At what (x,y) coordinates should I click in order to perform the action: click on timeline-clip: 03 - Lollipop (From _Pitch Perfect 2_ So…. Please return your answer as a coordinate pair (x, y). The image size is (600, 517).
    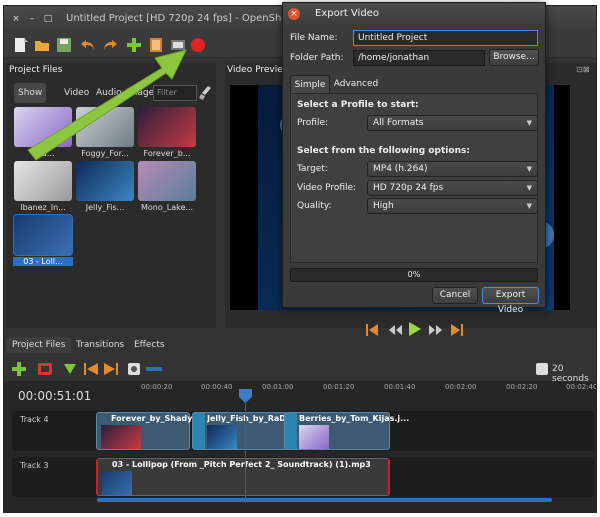
    Looking at the image, I should click on (243, 477).